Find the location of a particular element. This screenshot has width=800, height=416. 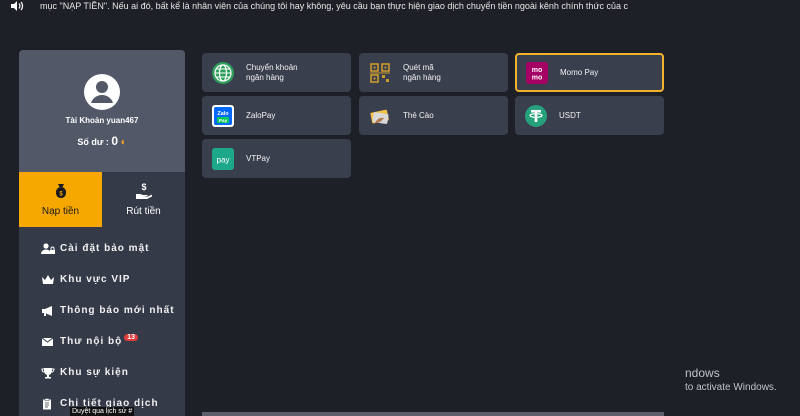

windows-watermark-line2: to activate Windows. is located at coordinates (731, 387).